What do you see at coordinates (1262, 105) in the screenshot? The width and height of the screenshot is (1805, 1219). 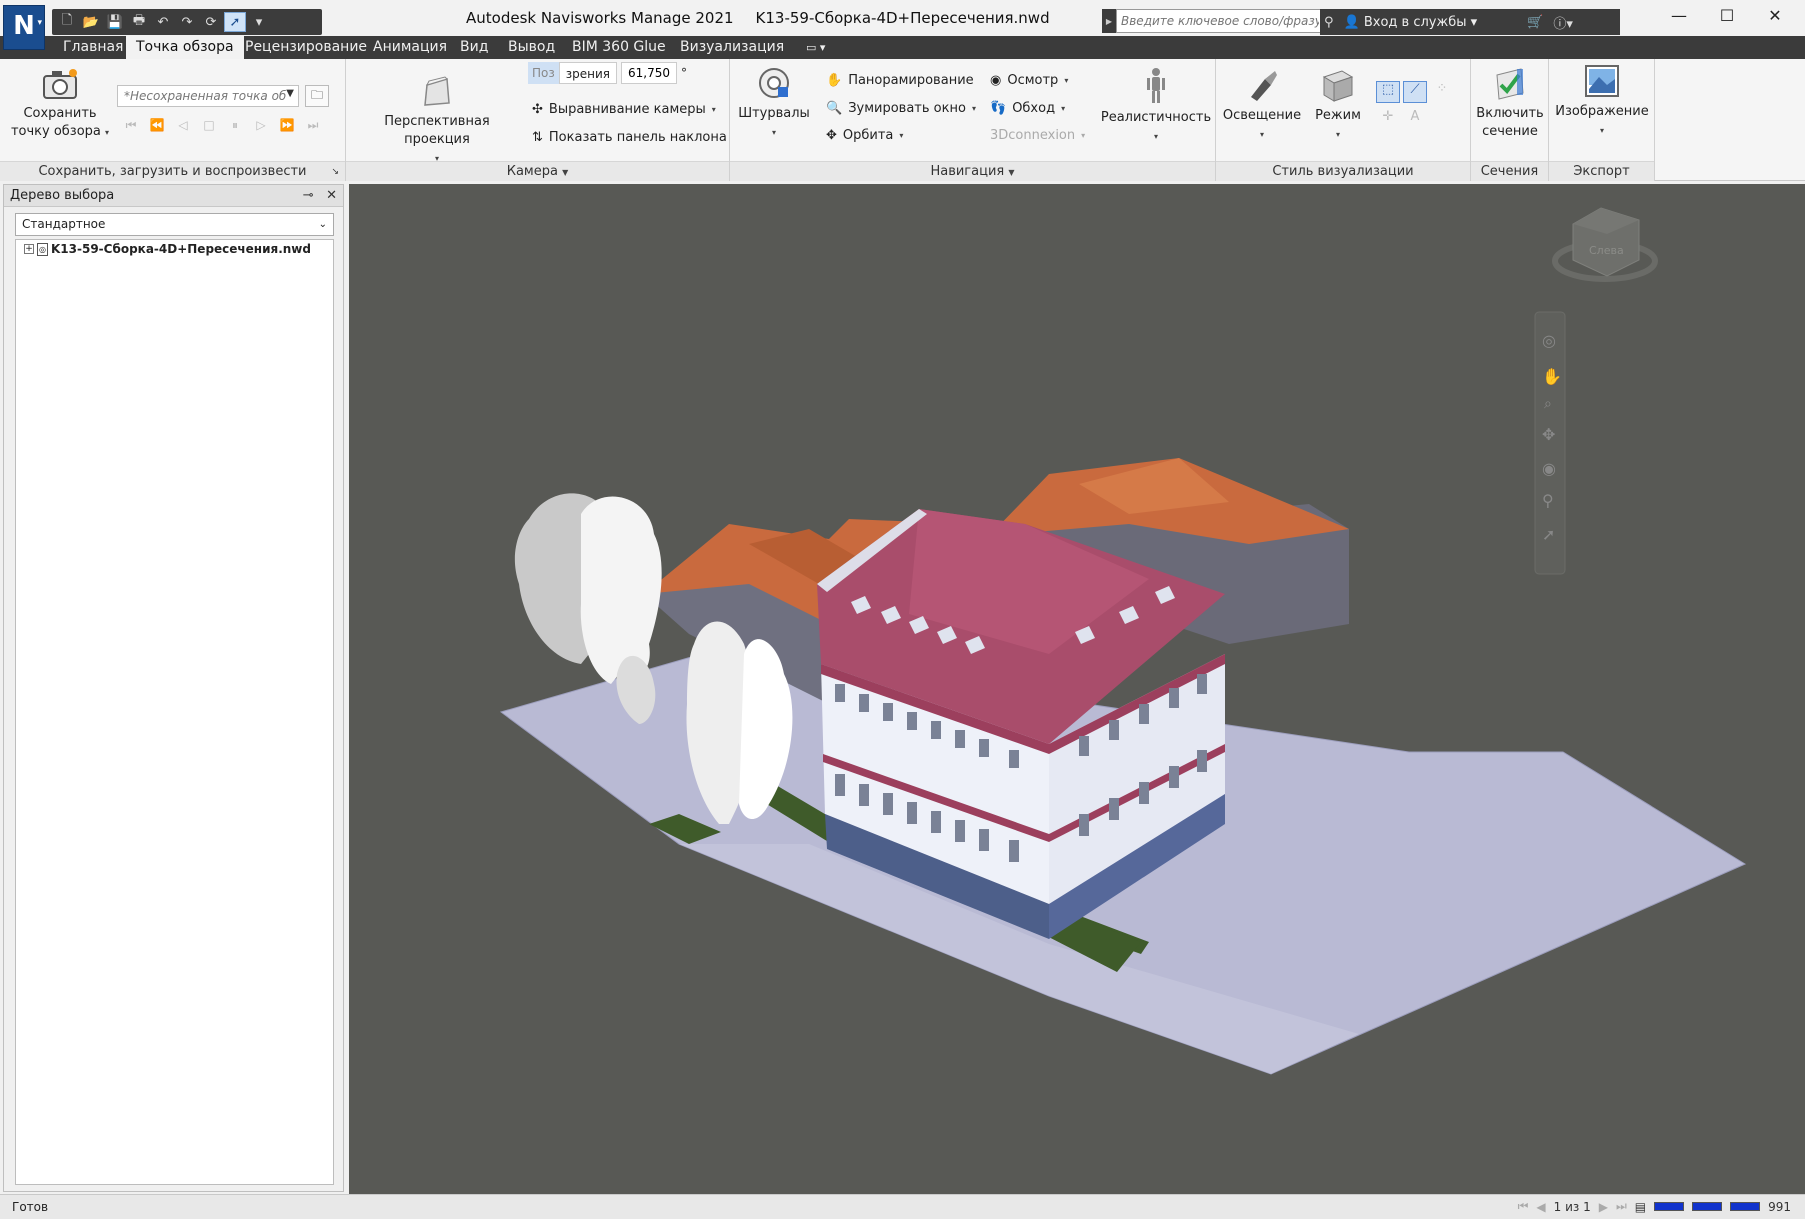 I see `lighting-button: Освещение ▾` at bounding box center [1262, 105].